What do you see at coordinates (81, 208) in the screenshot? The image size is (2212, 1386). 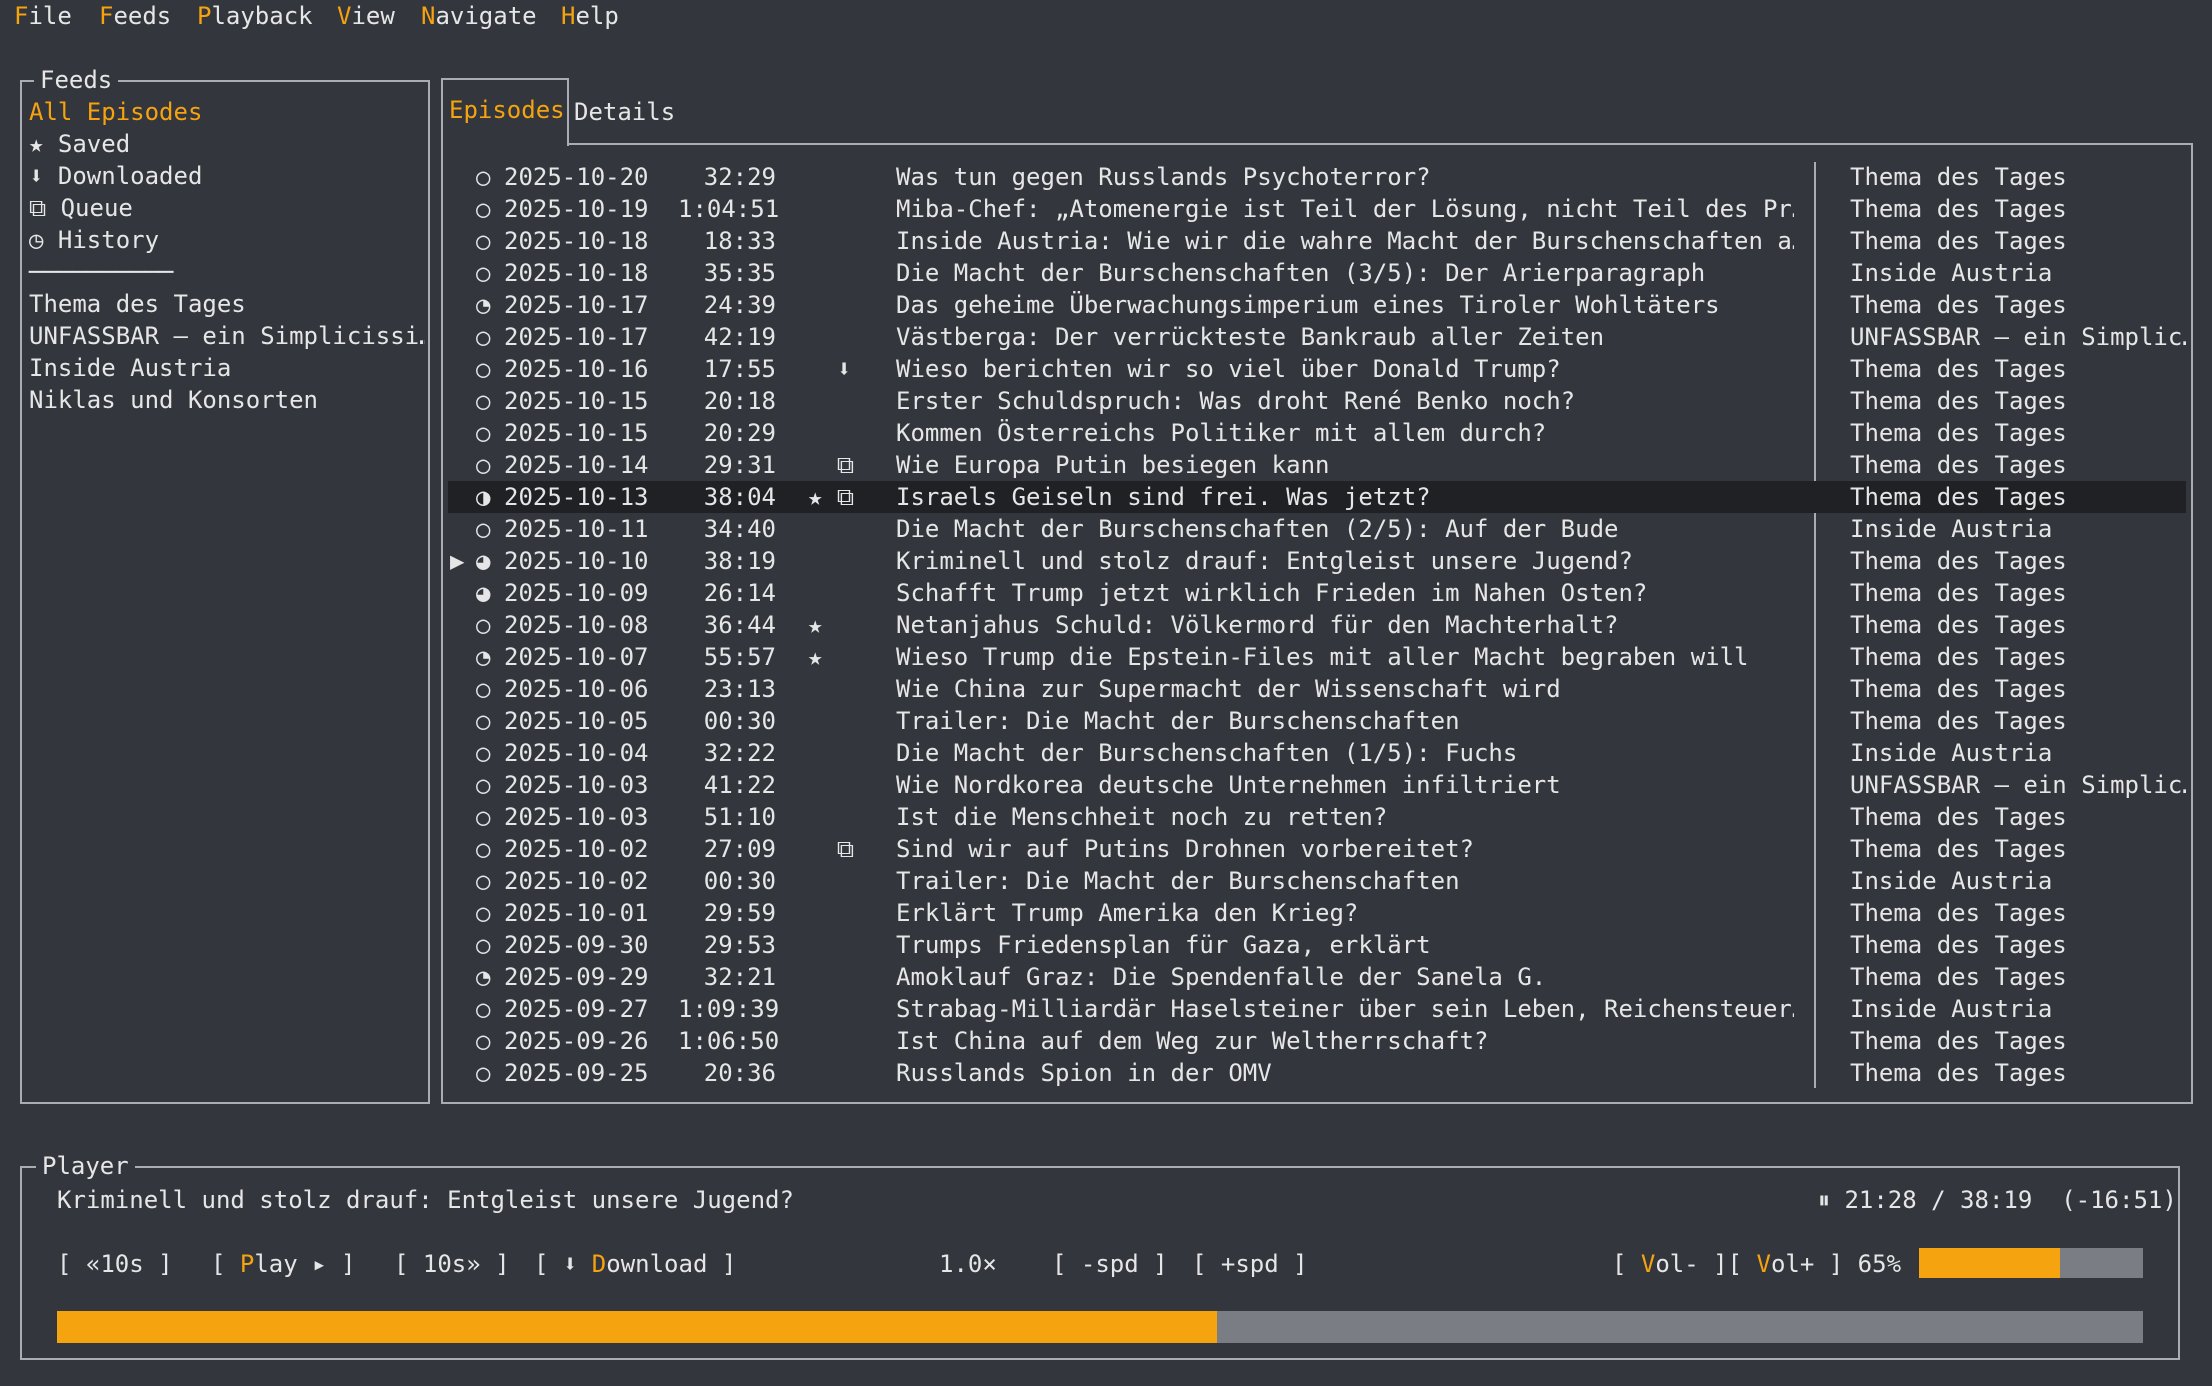 I see `sidebar-item-queue: ⧉ Queue` at bounding box center [81, 208].